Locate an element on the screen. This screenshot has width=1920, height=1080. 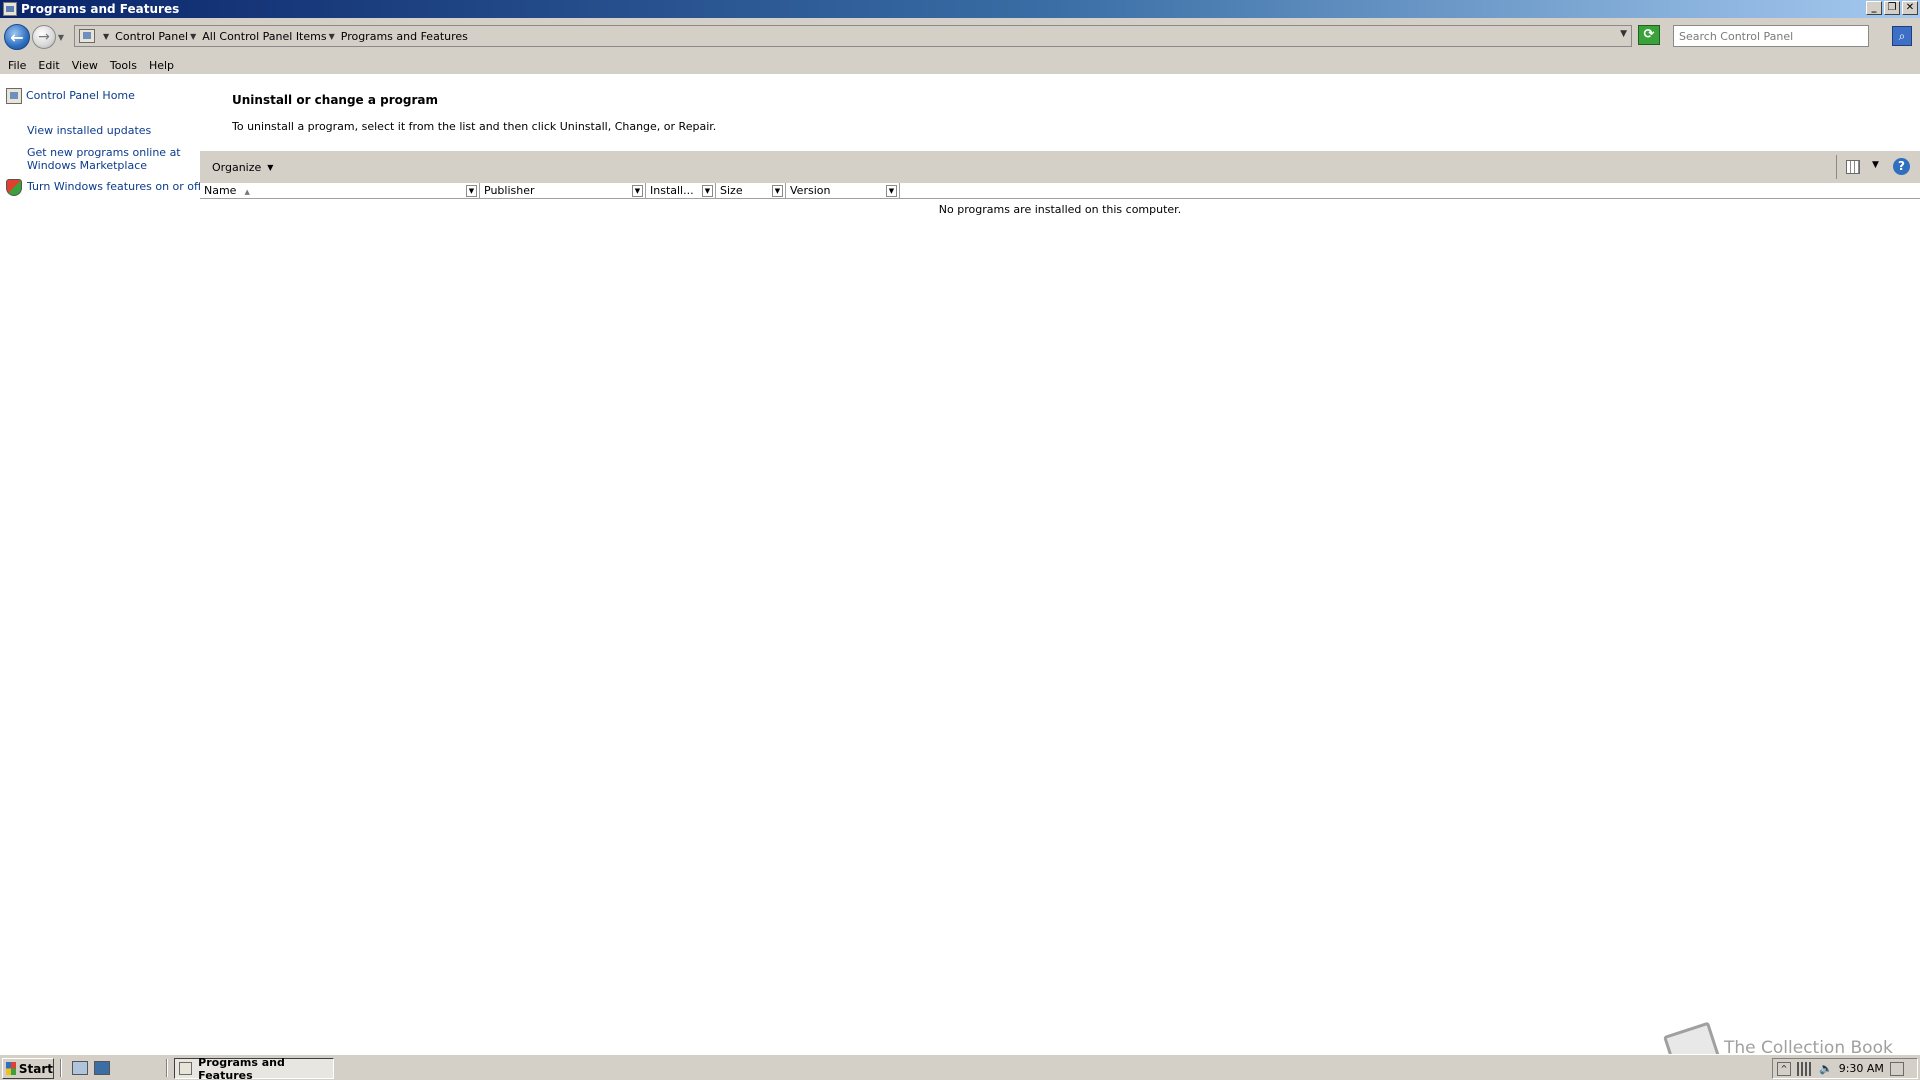
column-size-label: Size is located at coordinates (731, 190).